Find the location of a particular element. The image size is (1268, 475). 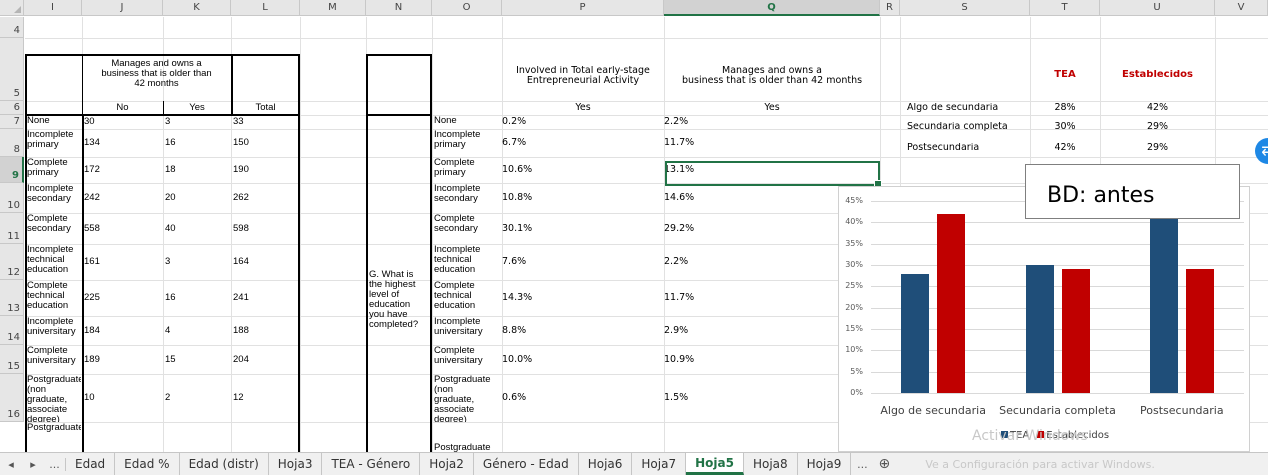

column-header-j: J is located at coordinates (122, 8).